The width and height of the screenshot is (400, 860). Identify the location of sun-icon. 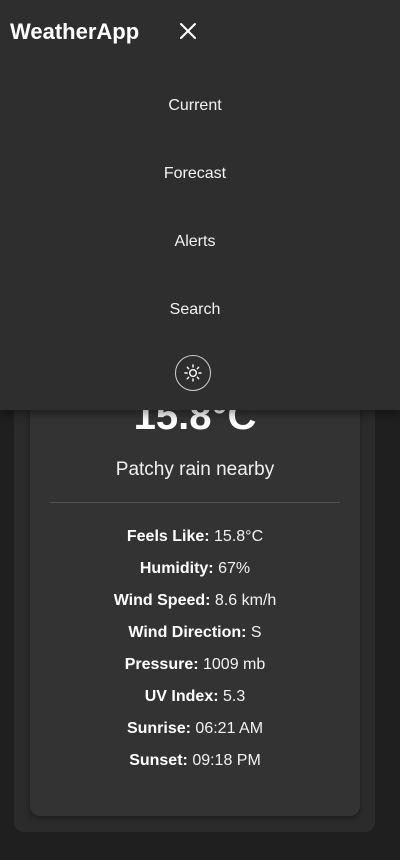
(193, 373).